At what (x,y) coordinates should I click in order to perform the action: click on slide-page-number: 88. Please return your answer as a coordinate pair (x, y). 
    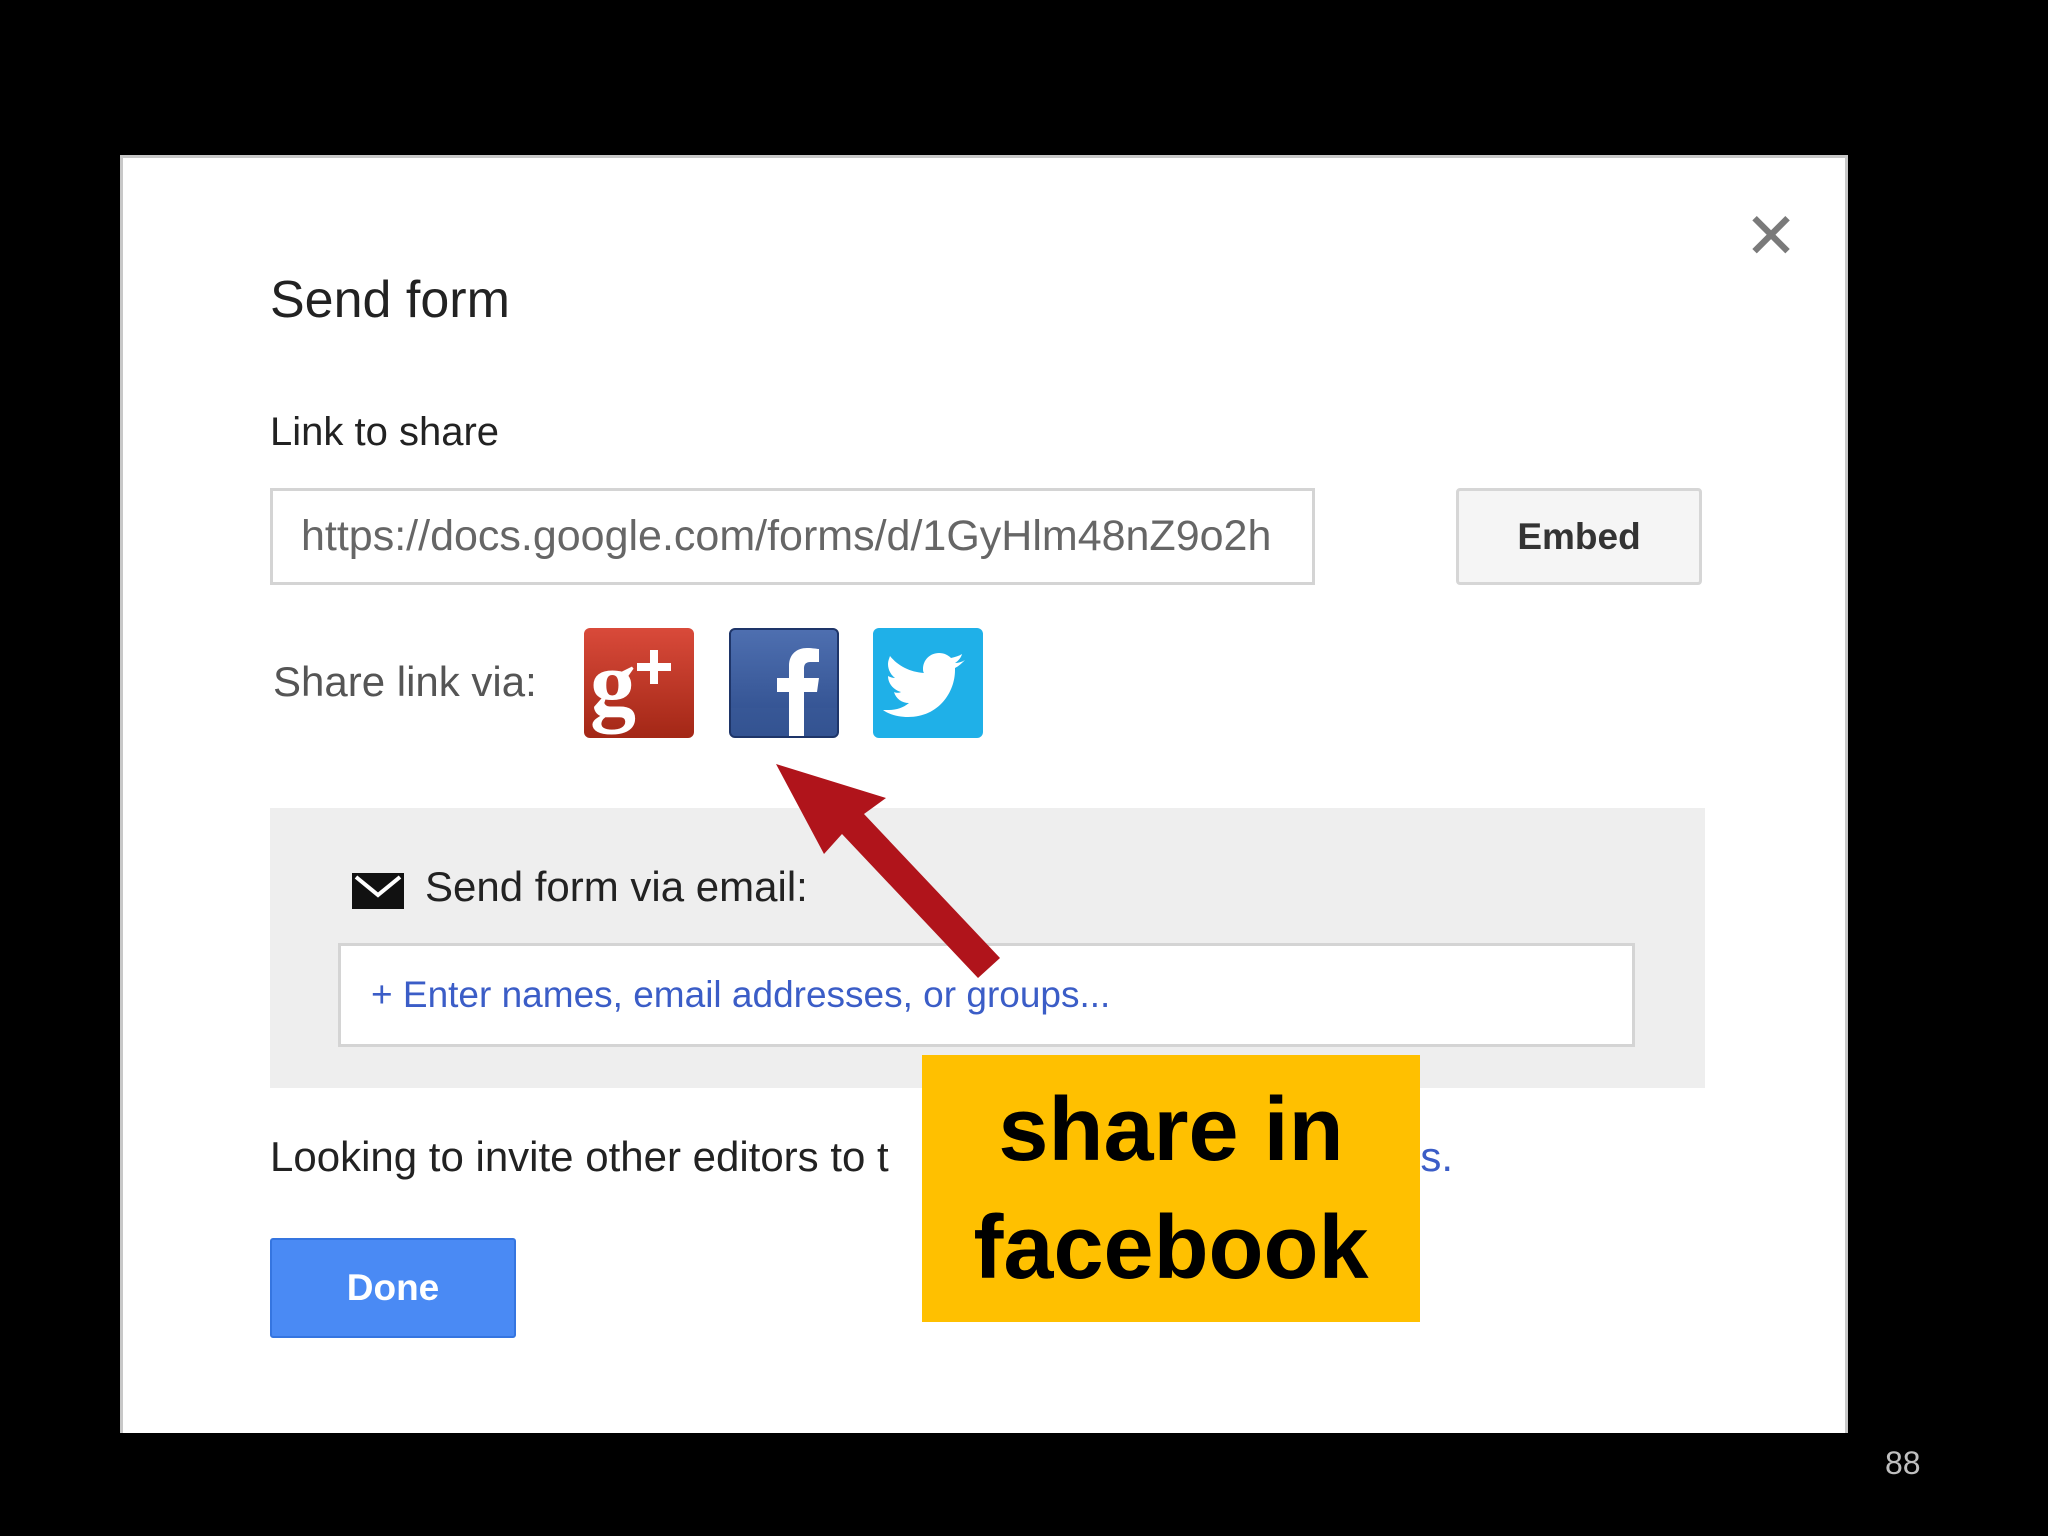
    Looking at the image, I should click on (1903, 1463).